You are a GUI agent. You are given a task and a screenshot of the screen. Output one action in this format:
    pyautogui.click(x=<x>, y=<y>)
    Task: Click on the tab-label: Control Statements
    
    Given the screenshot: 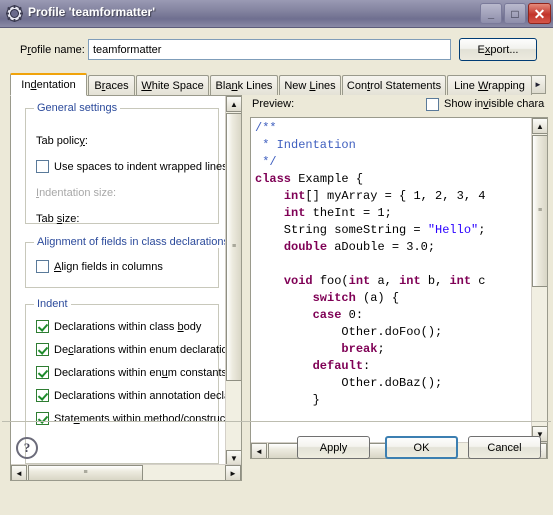 What is the action you would take?
    pyautogui.click(x=394, y=85)
    